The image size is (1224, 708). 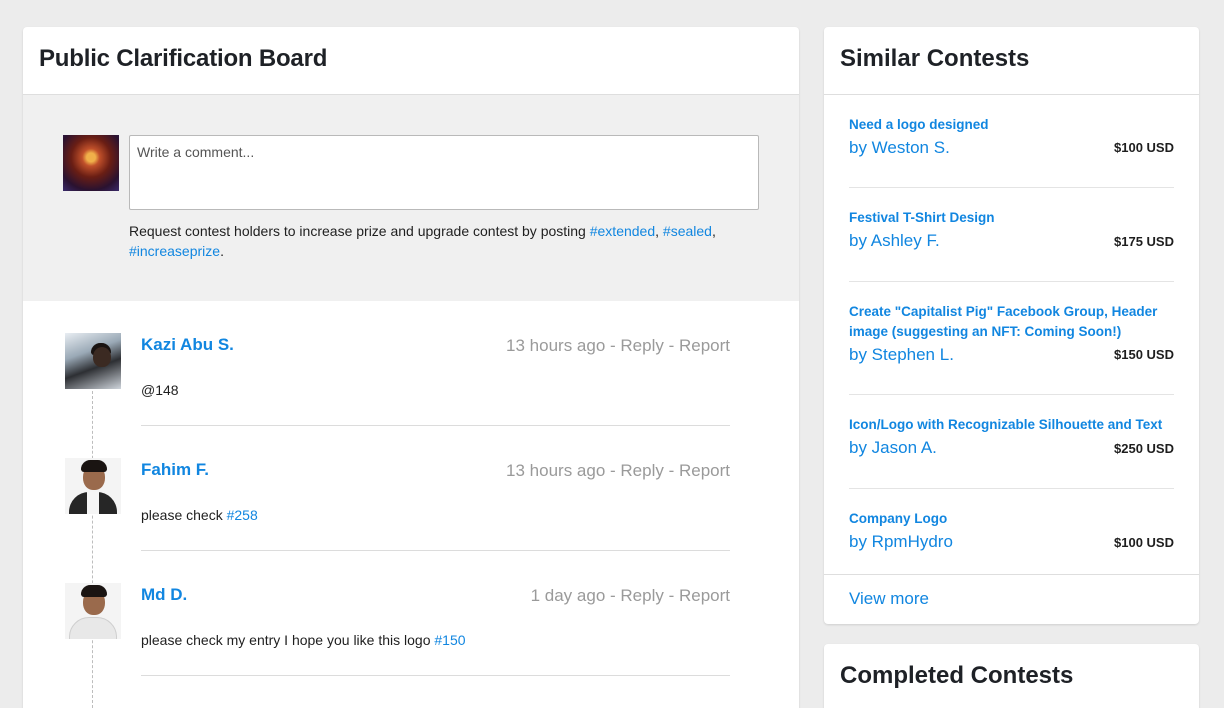 What do you see at coordinates (1144, 448) in the screenshot?
I see `contest-prize: $250 USD` at bounding box center [1144, 448].